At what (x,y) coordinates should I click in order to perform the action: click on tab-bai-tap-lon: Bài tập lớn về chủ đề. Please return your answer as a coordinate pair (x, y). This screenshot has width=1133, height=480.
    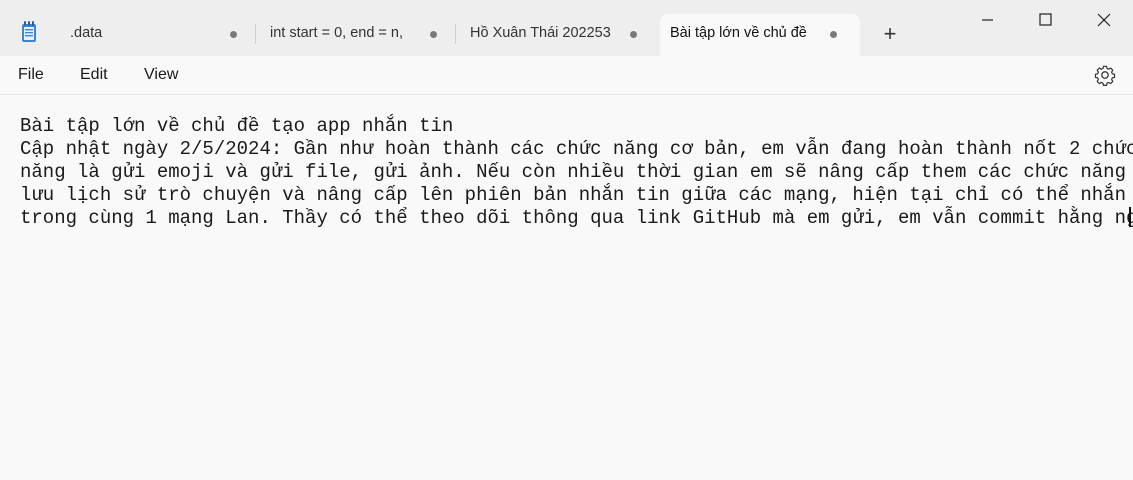
    Looking at the image, I should click on (760, 35).